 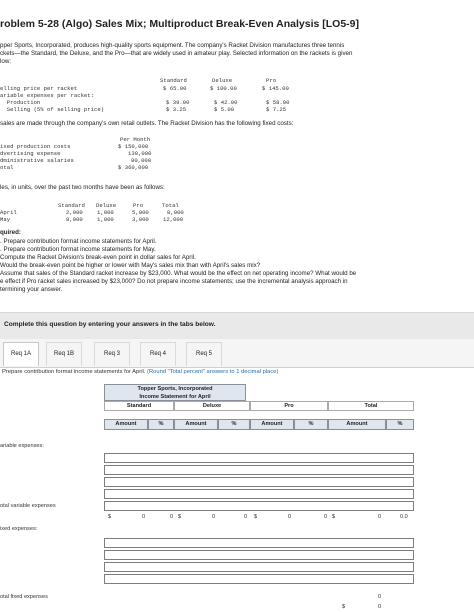 What do you see at coordinates (224, 109) in the screenshot?
I see `value: $ 5.00` at bounding box center [224, 109].